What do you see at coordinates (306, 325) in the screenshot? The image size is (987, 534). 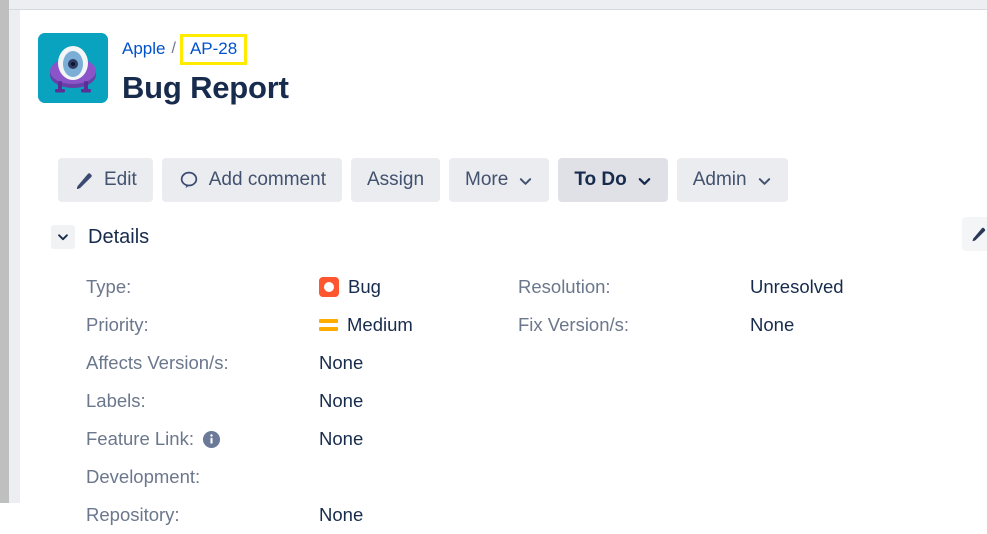 I see `field-row-priority: Priority: Medium` at bounding box center [306, 325].